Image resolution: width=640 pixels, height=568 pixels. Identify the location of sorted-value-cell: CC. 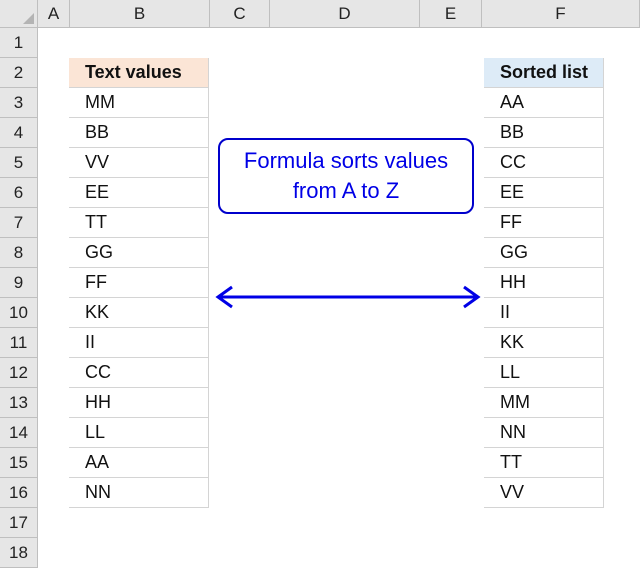
(544, 163).